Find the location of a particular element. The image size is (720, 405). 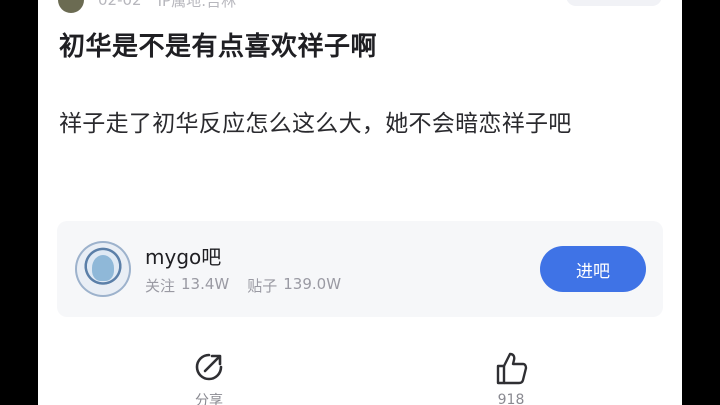

join-forum-button: 进吧 is located at coordinates (593, 269).